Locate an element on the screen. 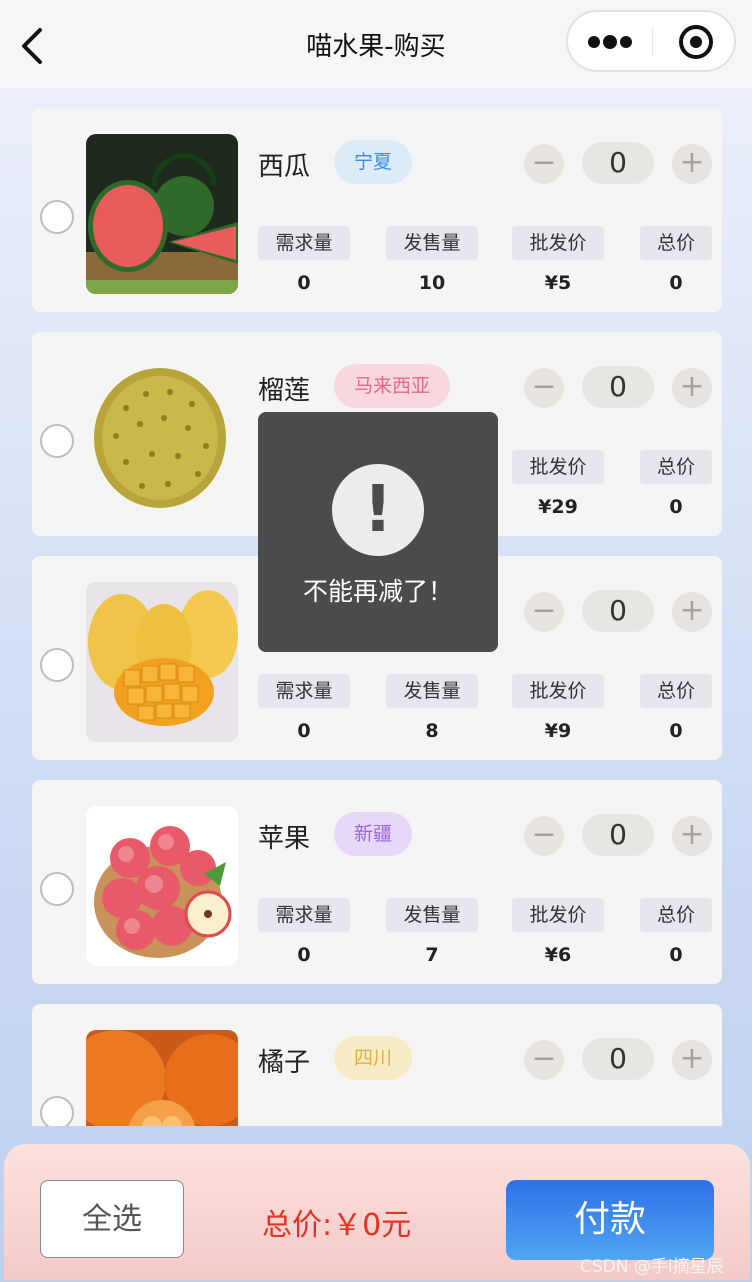  price-value: ¥6 is located at coordinates (558, 955).